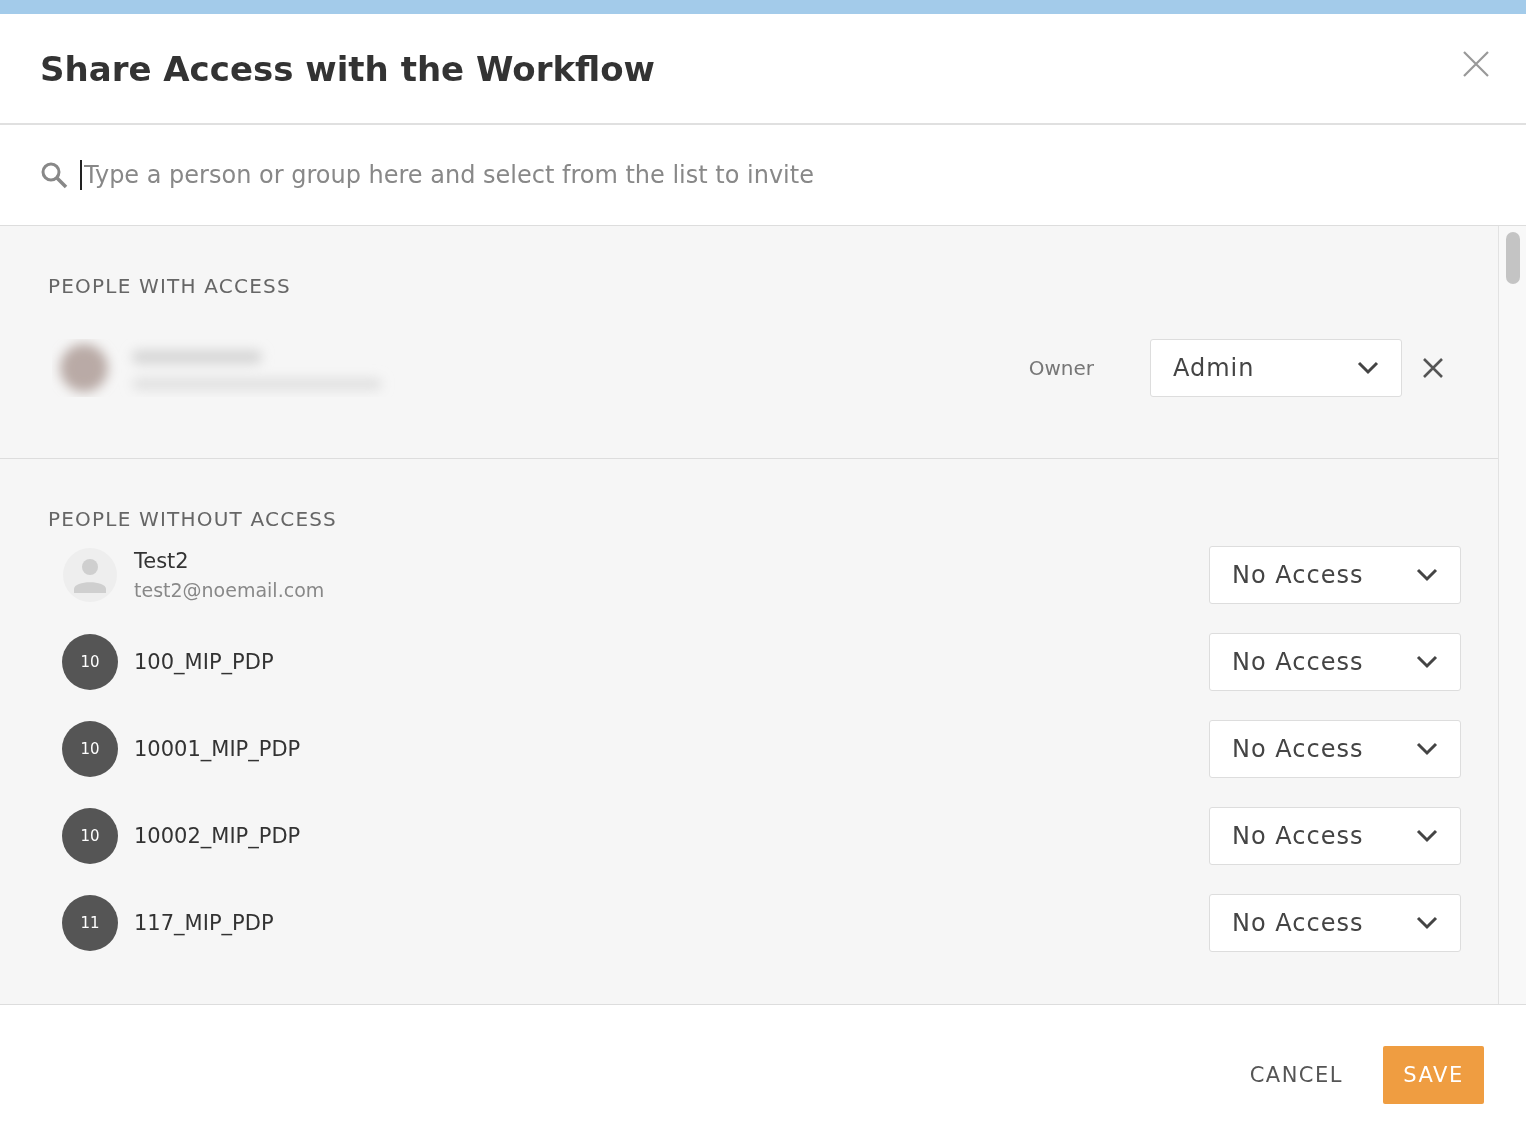 The image size is (1526, 1144). What do you see at coordinates (1433, 368) in the screenshot?
I see `remove-icon` at bounding box center [1433, 368].